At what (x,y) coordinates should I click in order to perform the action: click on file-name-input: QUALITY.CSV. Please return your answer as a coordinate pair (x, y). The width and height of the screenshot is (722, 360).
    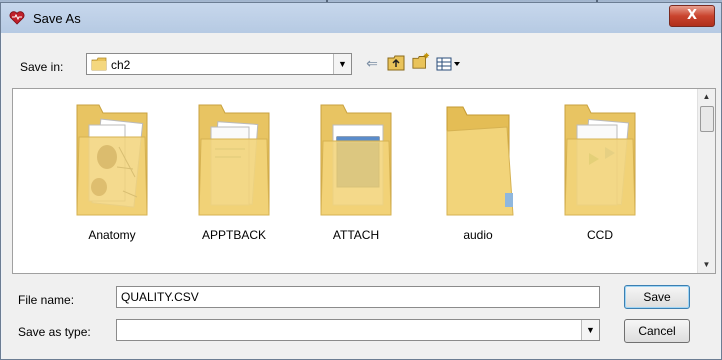
    Looking at the image, I should click on (358, 297).